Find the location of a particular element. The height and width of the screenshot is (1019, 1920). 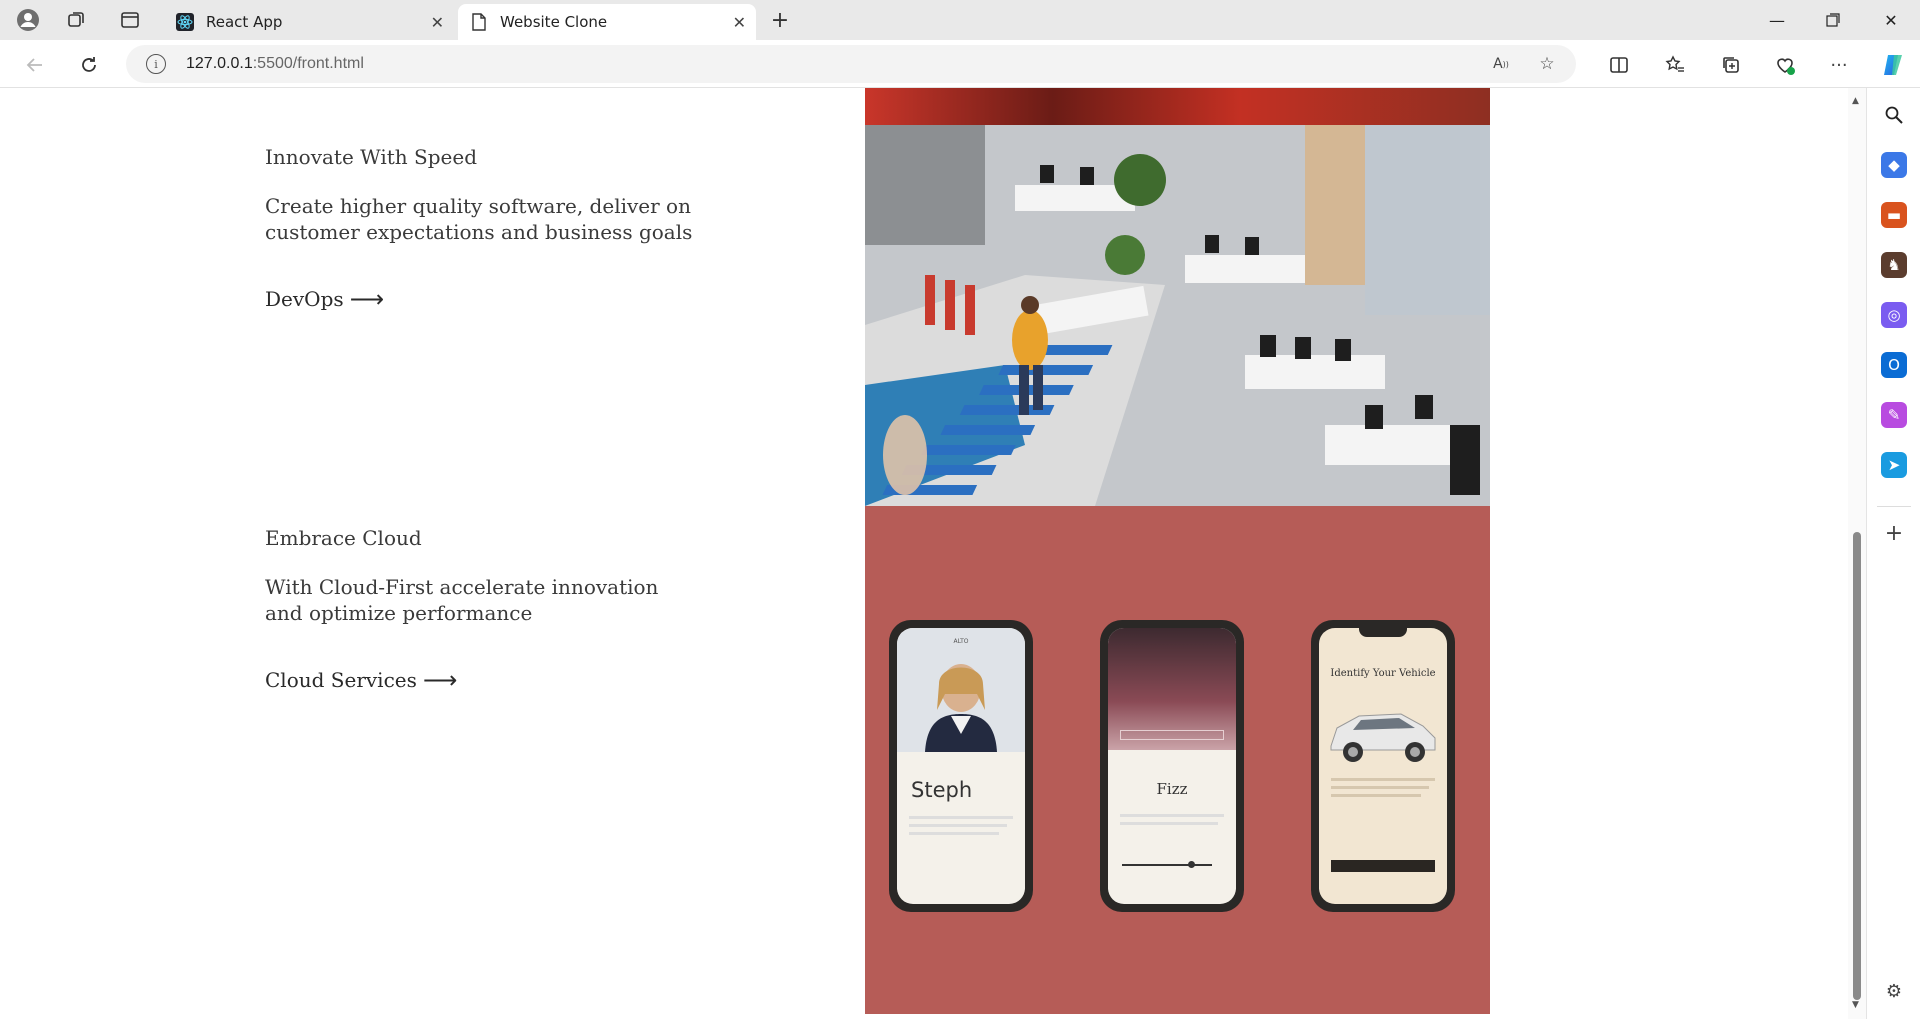

page-scrollbar: ▲ ▼ is located at coordinates (1857, 553).